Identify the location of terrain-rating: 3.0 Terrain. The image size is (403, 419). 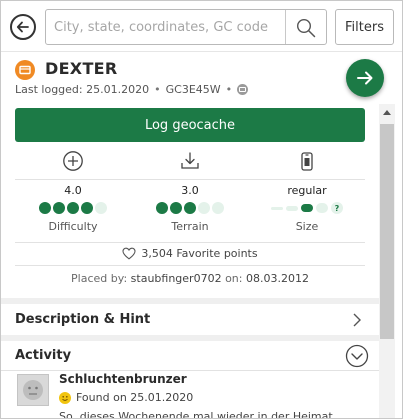
(190, 208).